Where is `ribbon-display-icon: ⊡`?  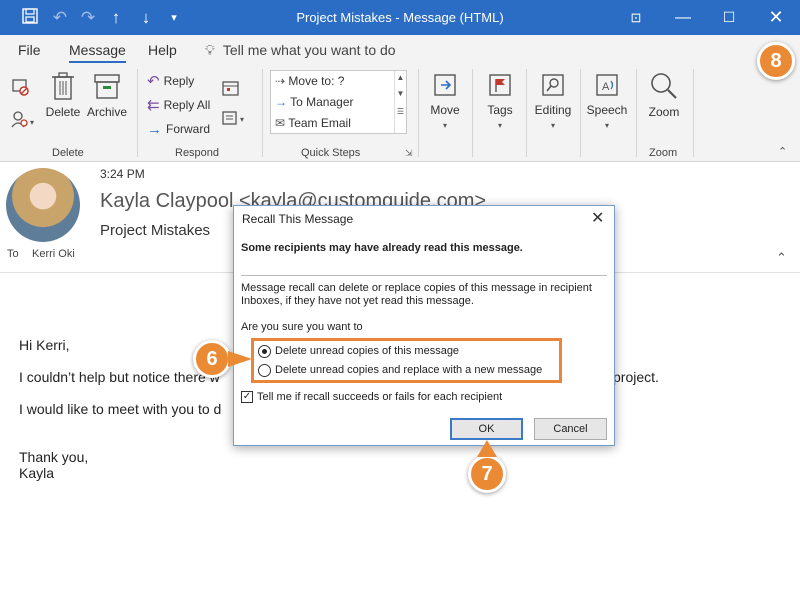
ribbon-display-icon: ⊡ is located at coordinates (636, 17).